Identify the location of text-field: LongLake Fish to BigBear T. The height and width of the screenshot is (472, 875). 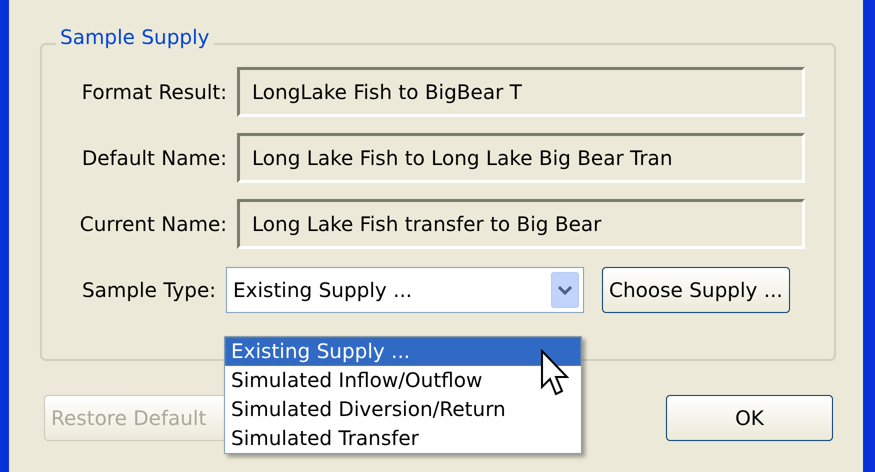
(521, 92).